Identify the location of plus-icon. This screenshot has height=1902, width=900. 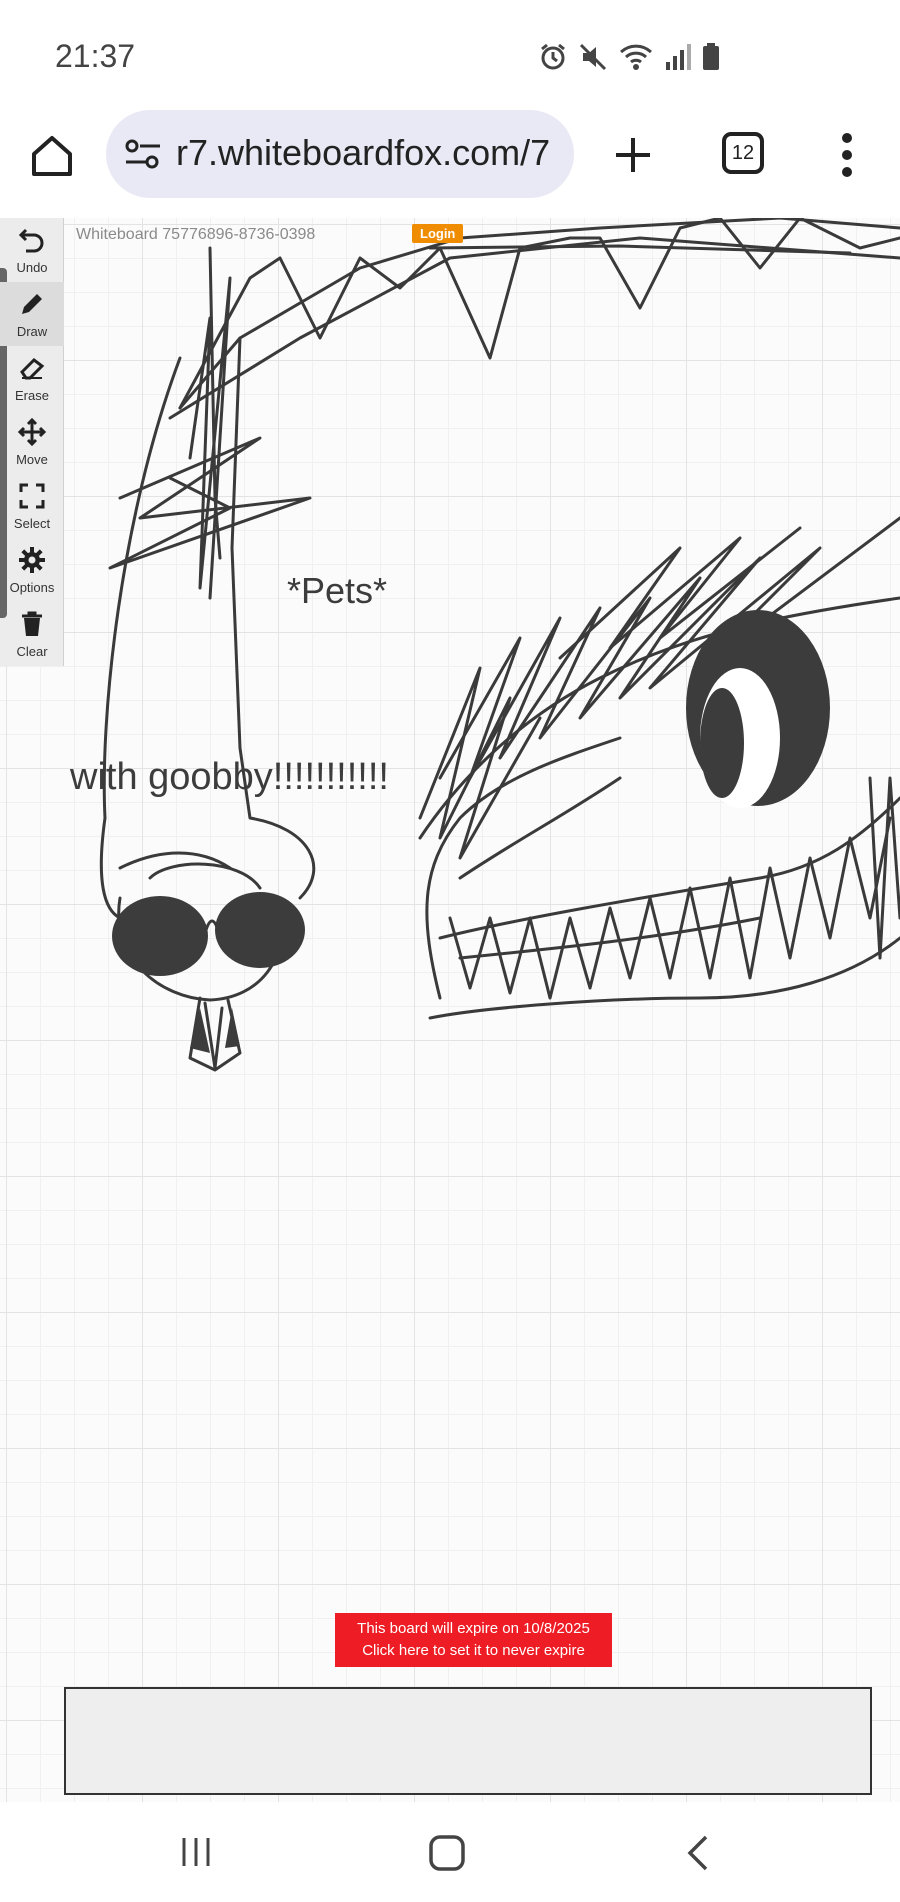
(633, 155).